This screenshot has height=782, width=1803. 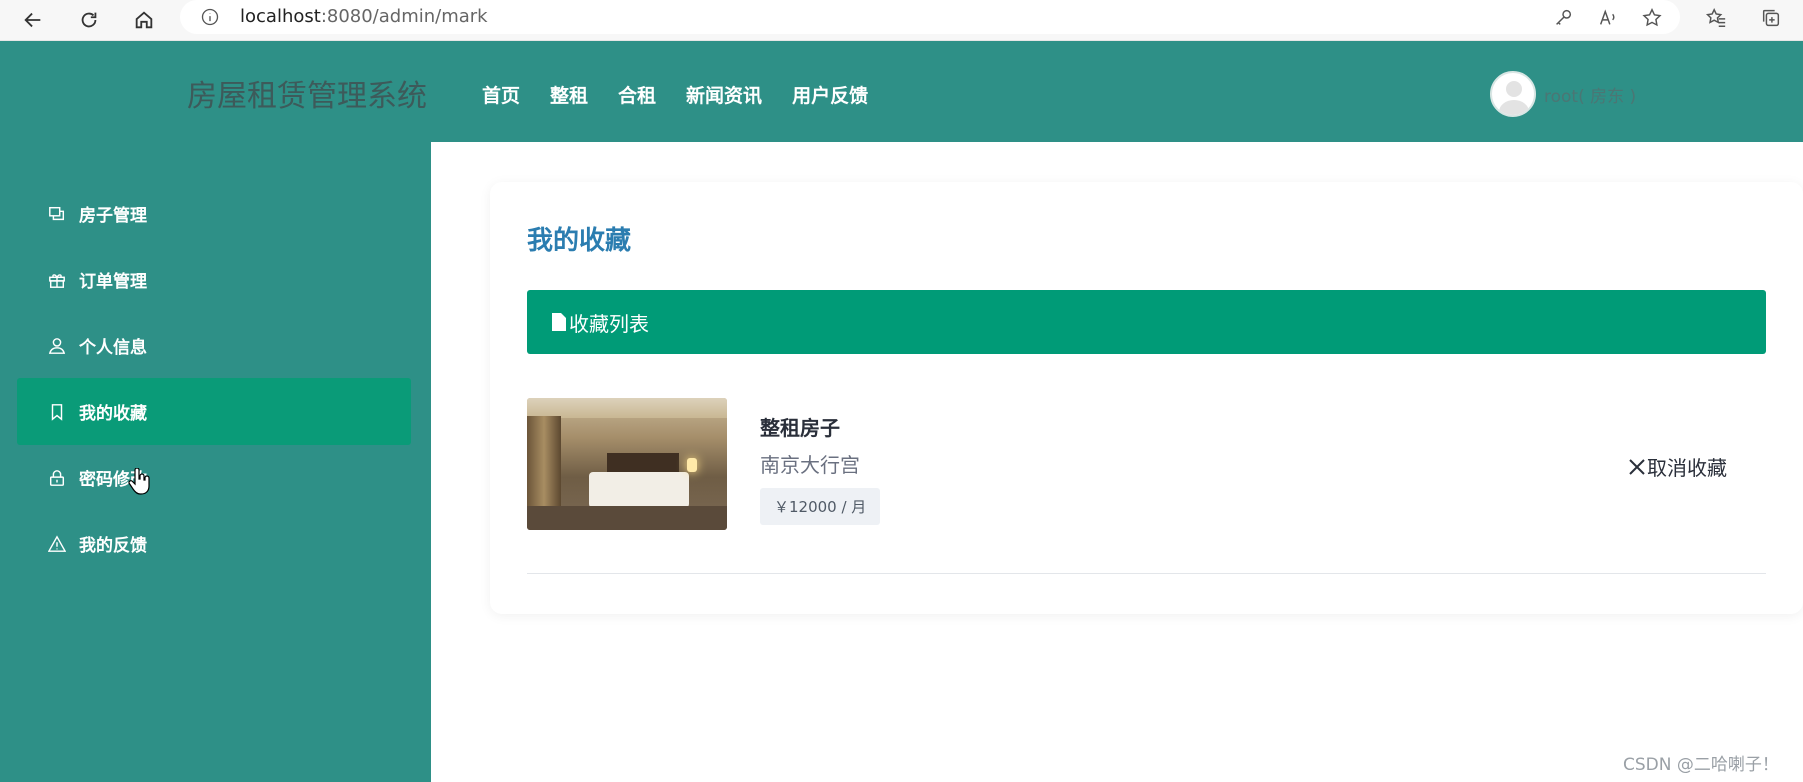 What do you see at coordinates (1701, 765) in the screenshot?
I see `watermark: CSDN @二哈喇子！` at bounding box center [1701, 765].